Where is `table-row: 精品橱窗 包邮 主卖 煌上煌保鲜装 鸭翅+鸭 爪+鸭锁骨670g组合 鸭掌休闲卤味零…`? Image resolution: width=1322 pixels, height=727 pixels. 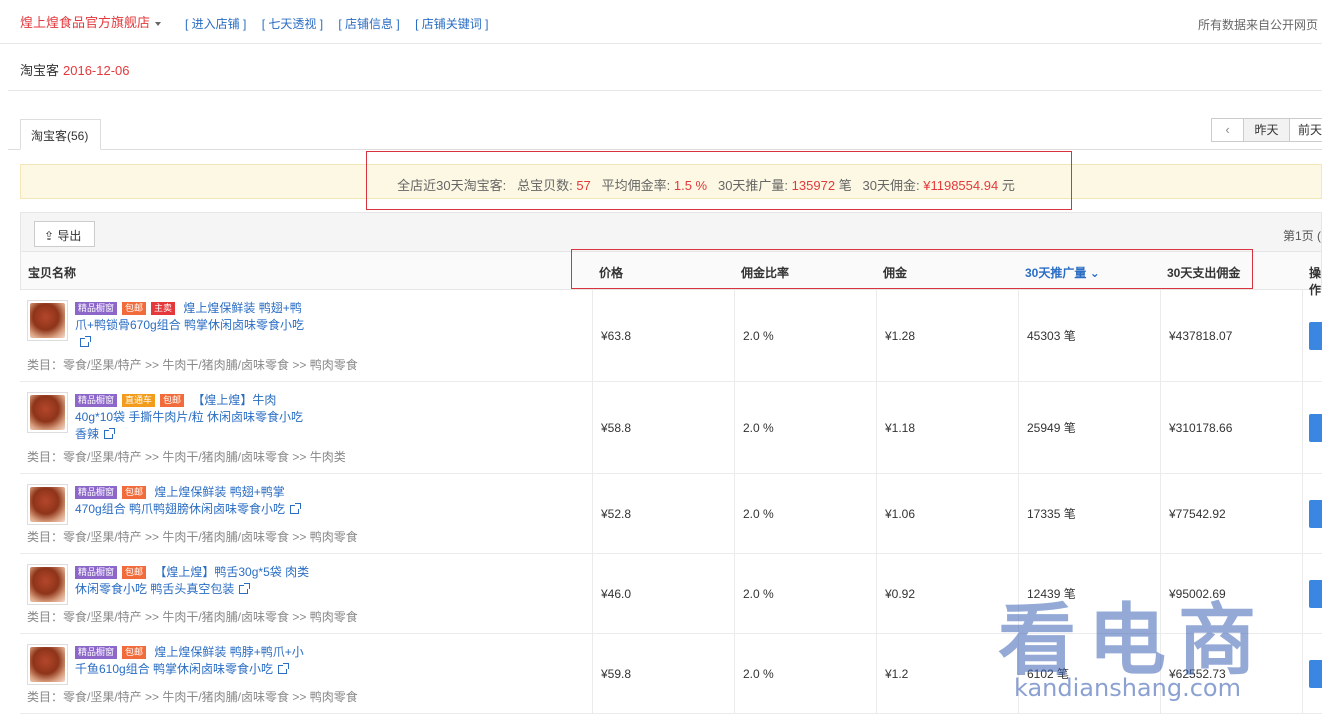
table-row: 精品橱窗 包邮 主卖 煌上煌保鲜装 鸭翅+鸭 爪+鸭锁骨670g组合 鸭掌休闲卤味零… is located at coordinates (671, 336).